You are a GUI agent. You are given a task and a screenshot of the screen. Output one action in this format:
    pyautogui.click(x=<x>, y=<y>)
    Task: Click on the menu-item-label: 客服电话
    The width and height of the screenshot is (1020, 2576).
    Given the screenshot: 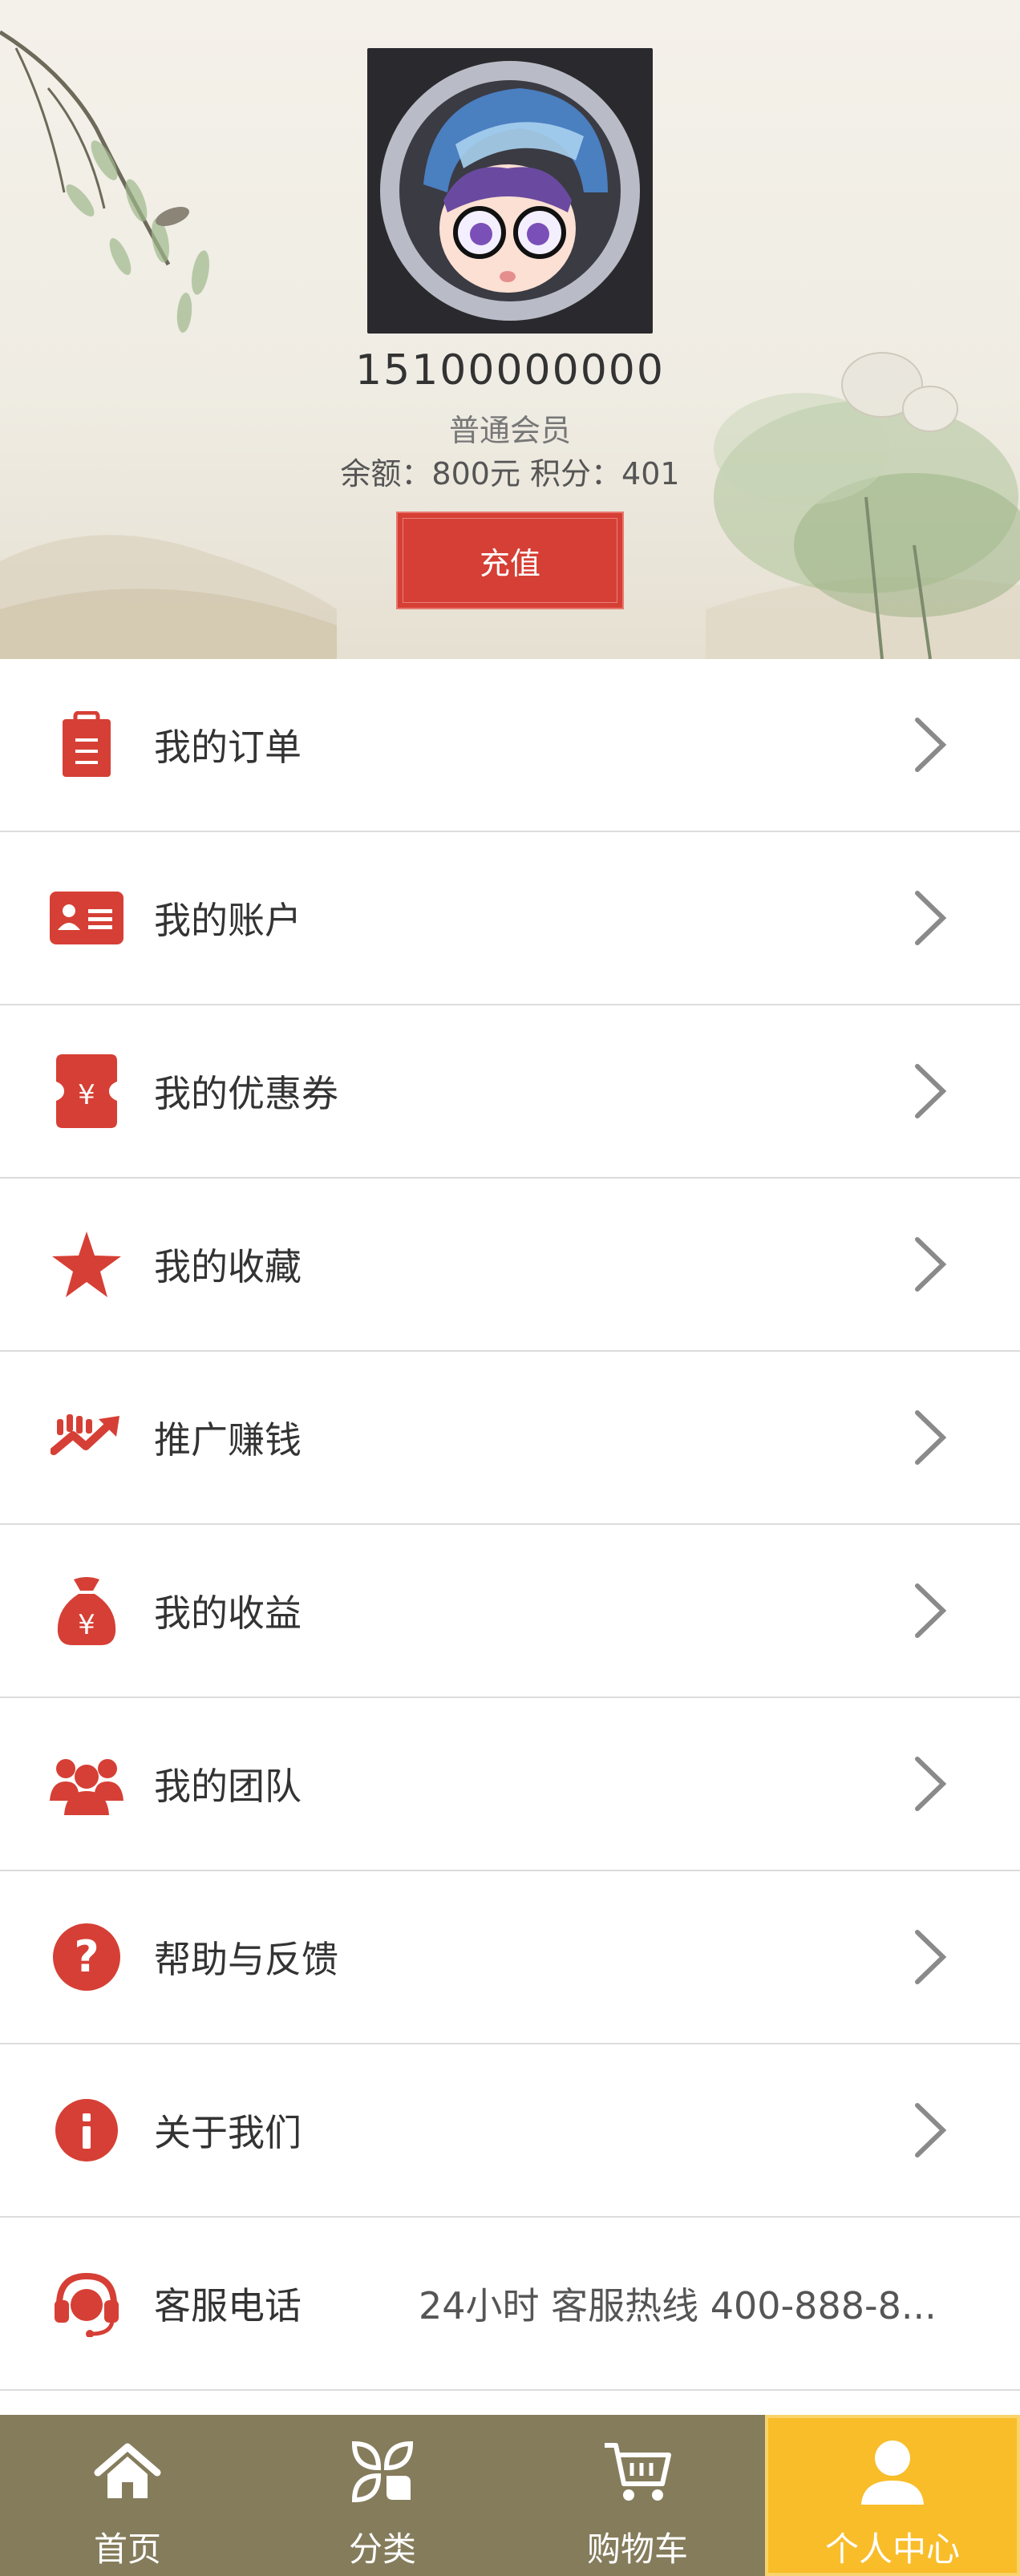 What is the action you would take?
    pyautogui.click(x=228, y=2305)
    